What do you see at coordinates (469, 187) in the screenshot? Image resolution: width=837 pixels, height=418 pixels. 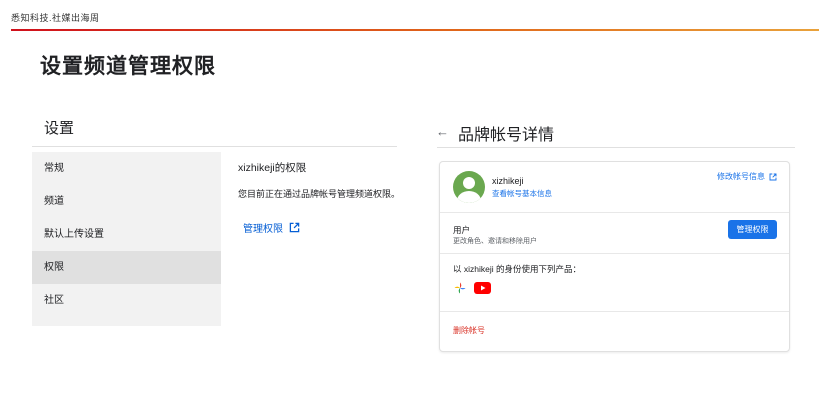 I see `avatar` at bounding box center [469, 187].